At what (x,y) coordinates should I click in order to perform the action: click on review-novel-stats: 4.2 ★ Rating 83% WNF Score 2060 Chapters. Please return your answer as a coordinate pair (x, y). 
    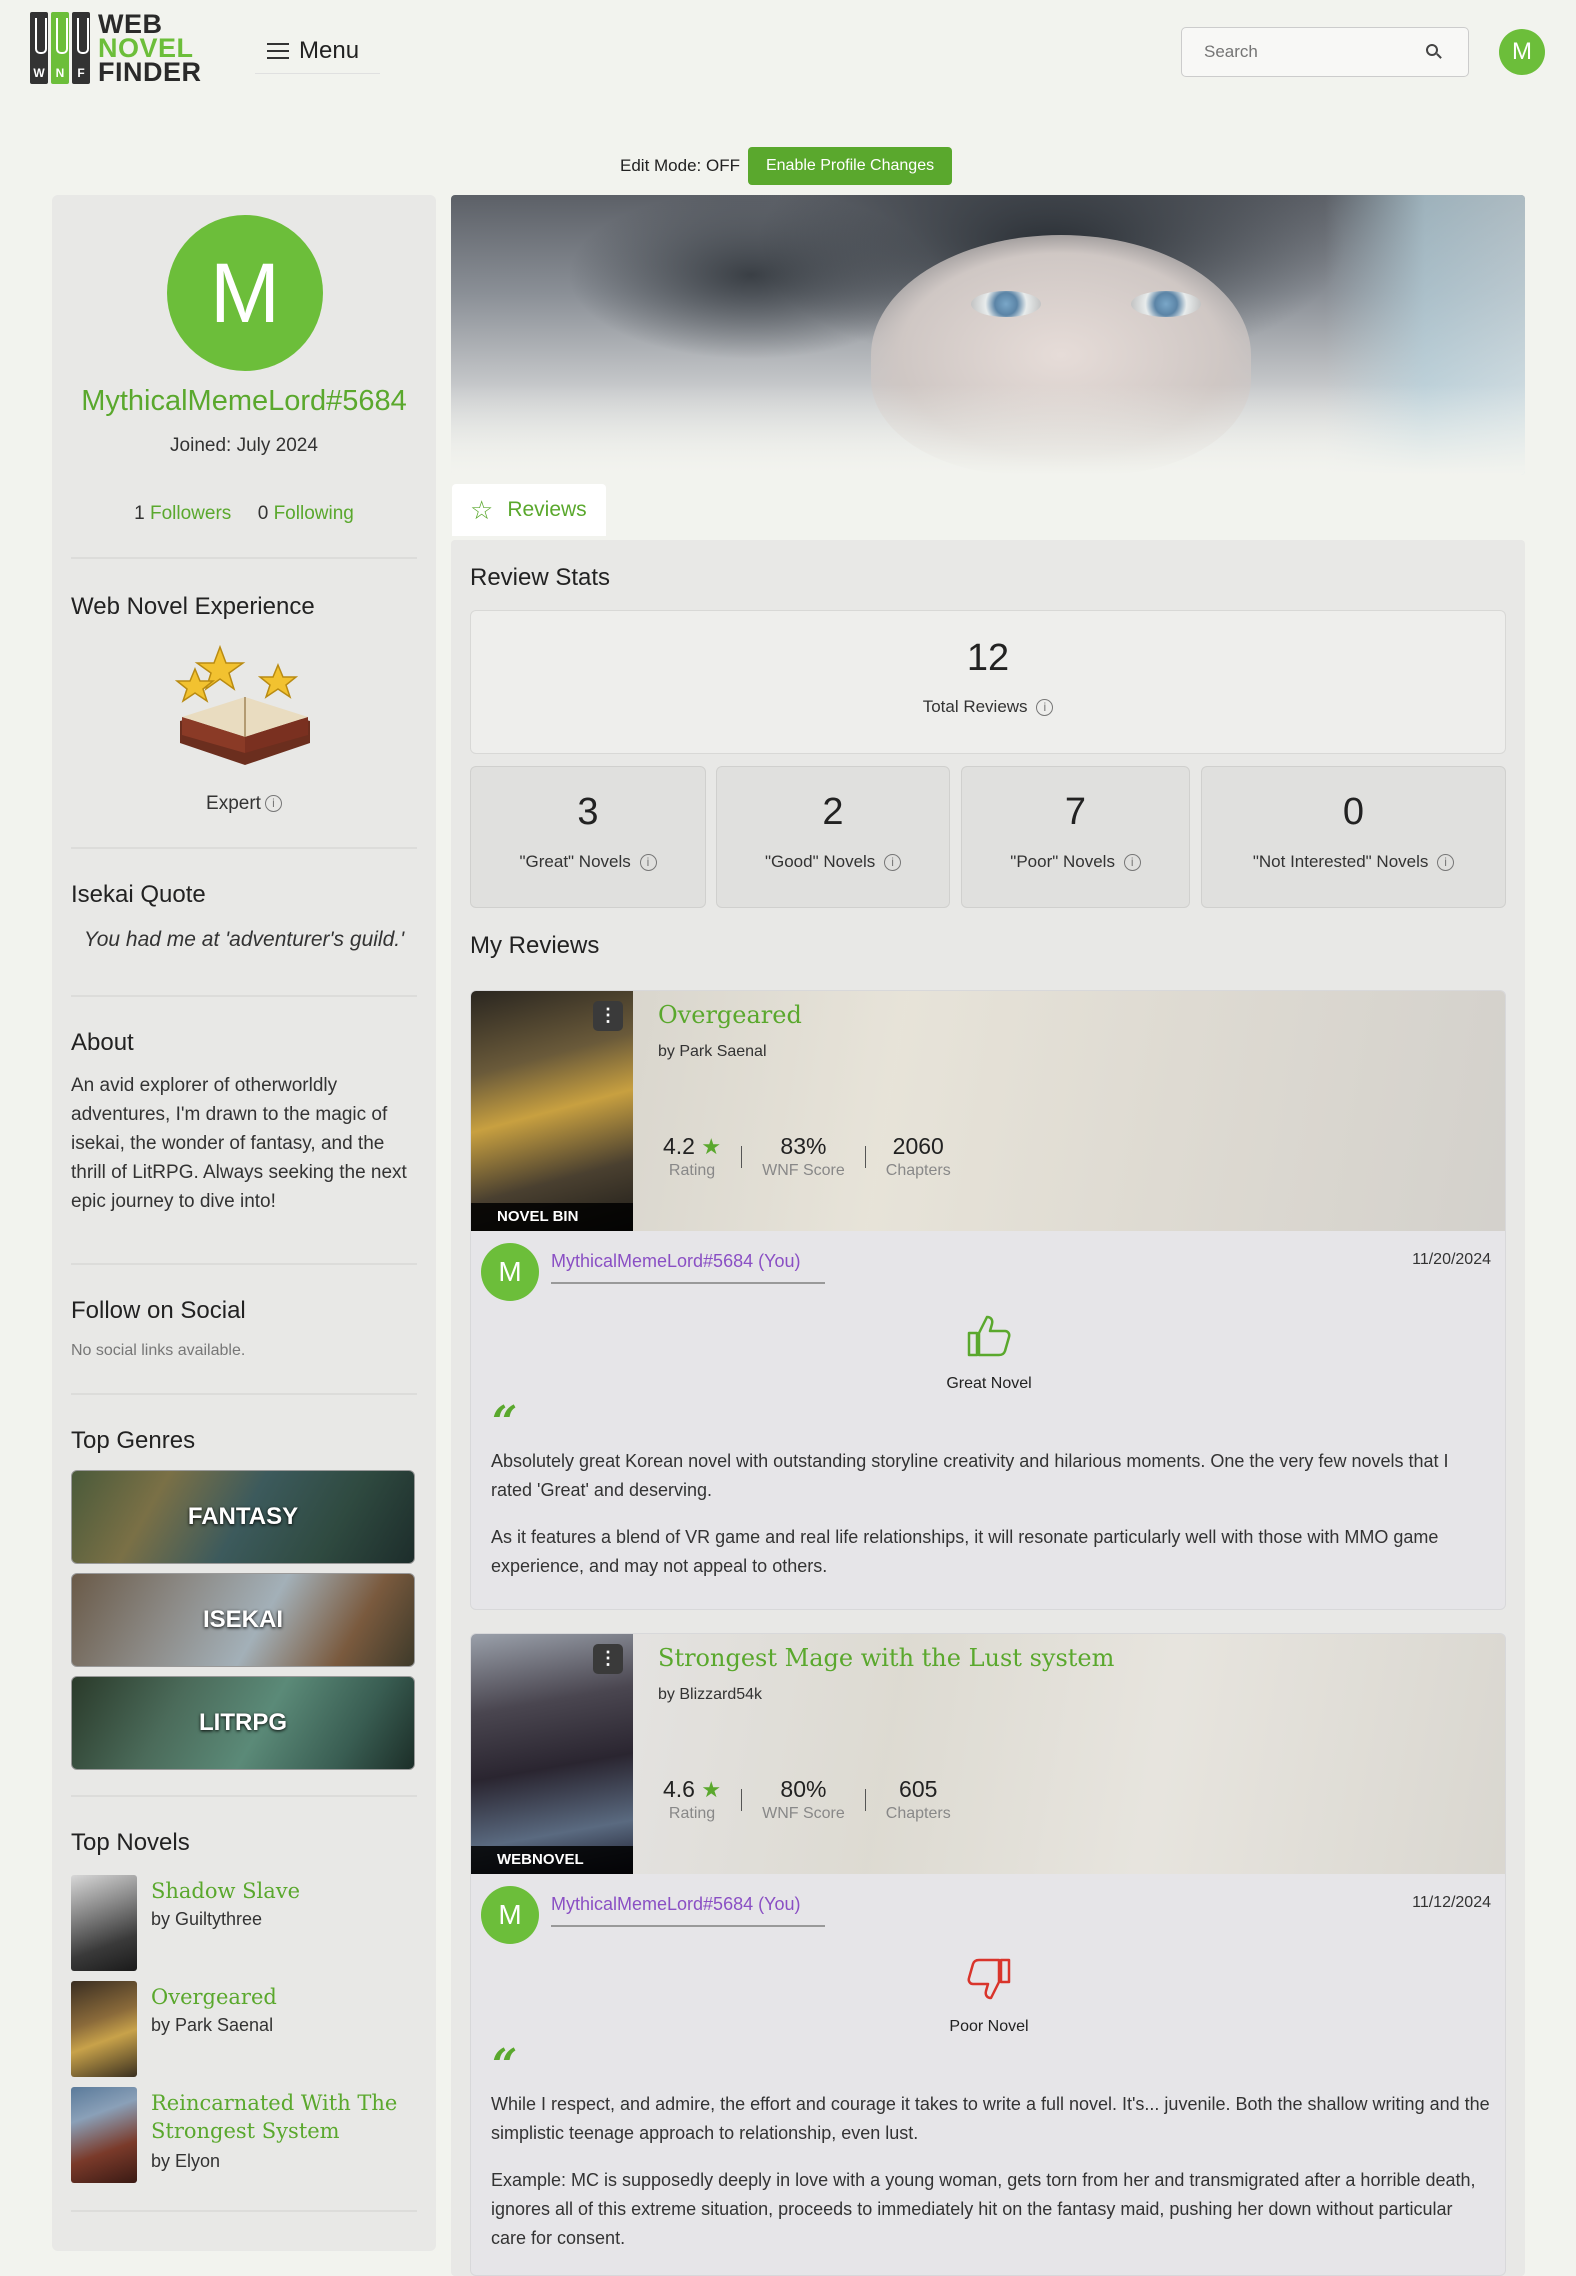
    Looking at the image, I should click on (807, 1156).